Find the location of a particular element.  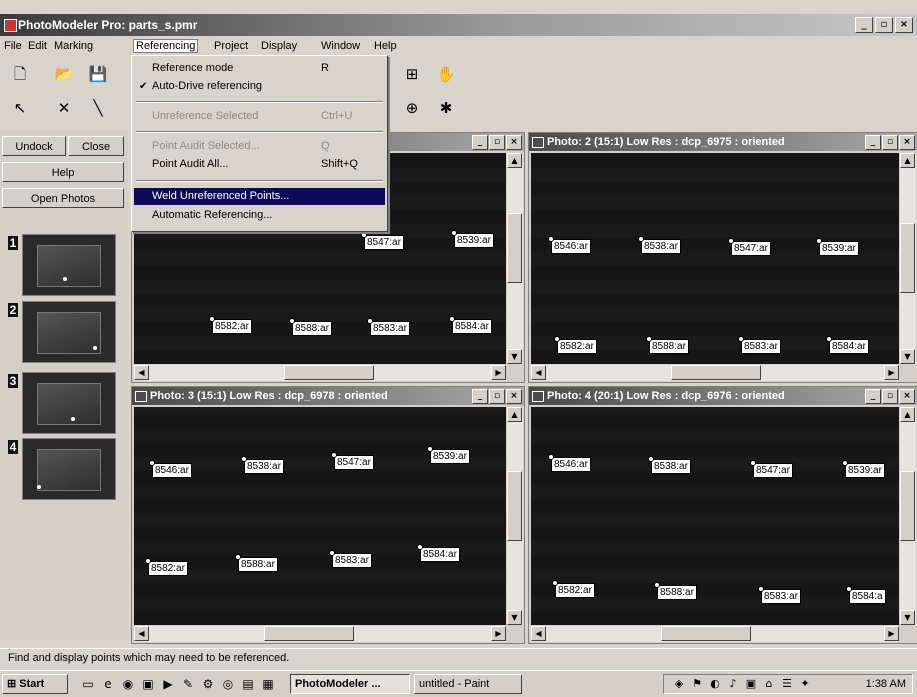

task-paint: untitled - Paint is located at coordinates (468, 684).